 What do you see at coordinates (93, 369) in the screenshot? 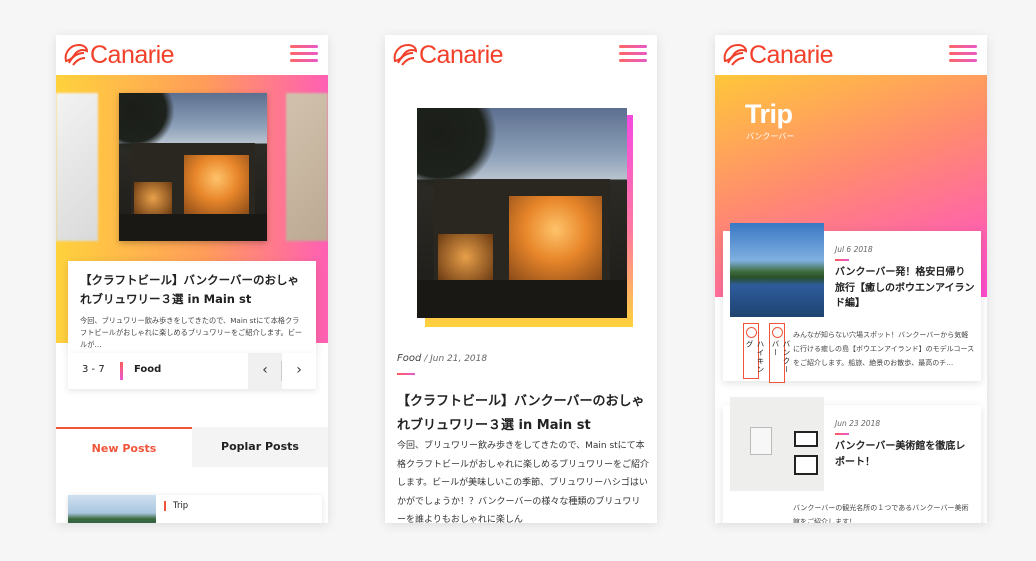
I see `pager-count: 3 - 7` at bounding box center [93, 369].